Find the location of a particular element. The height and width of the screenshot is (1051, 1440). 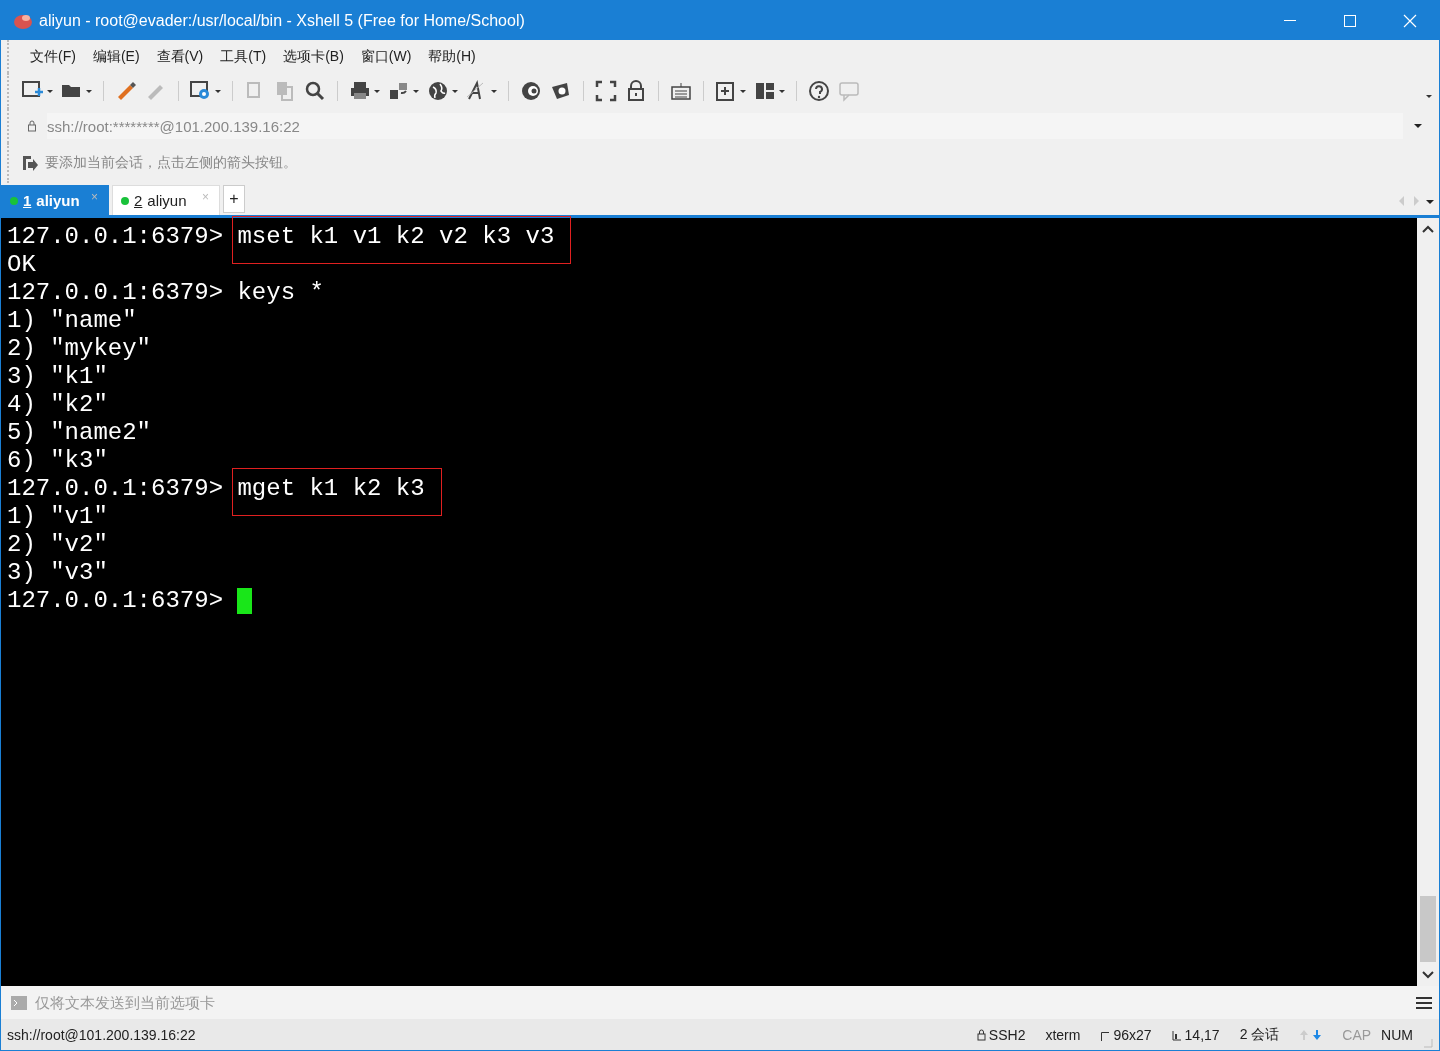

cursor-position-text: 14,17 is located at coordinates (1202, 1034).